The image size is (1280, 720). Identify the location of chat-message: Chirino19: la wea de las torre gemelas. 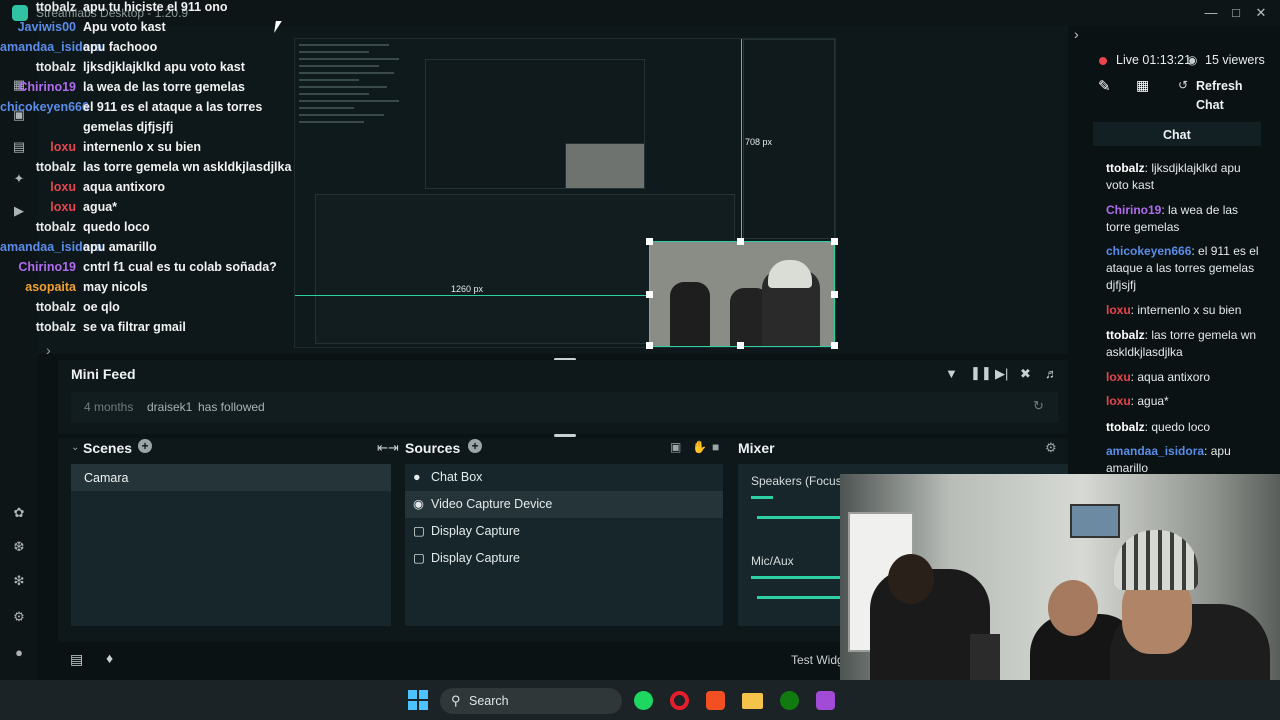
(1186, 219).